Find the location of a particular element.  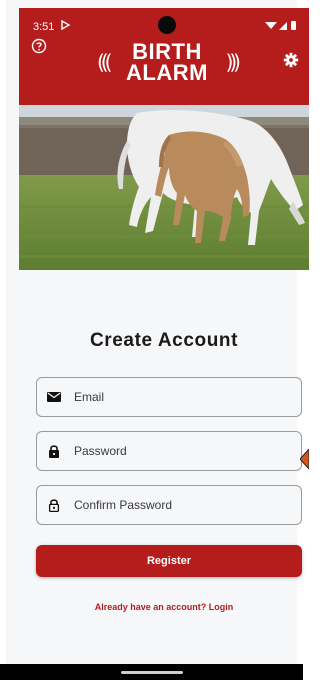

edge-pointer-marker is located at coordinates (304, 459).